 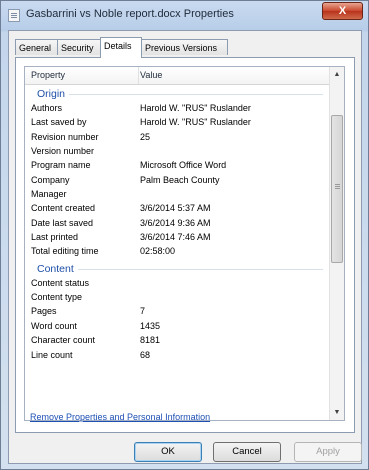 What do you see at coordinates (59, 122) in the screenshot?
I see `property-name: Last saved by` at bounding box center [59, 122].